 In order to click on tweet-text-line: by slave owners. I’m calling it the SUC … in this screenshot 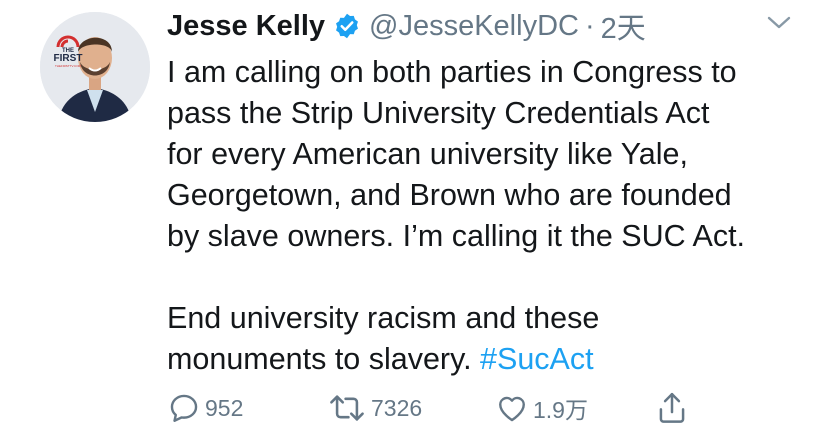, I will do `click(456, 236)`.